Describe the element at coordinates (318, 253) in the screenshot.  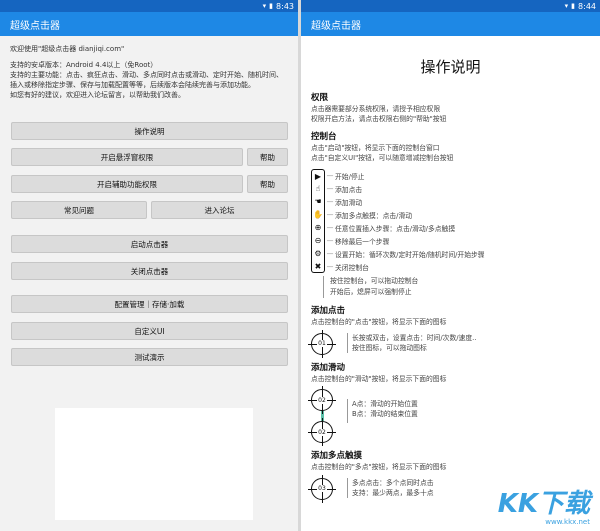
I see `settings-icon: ⚙` at that location.